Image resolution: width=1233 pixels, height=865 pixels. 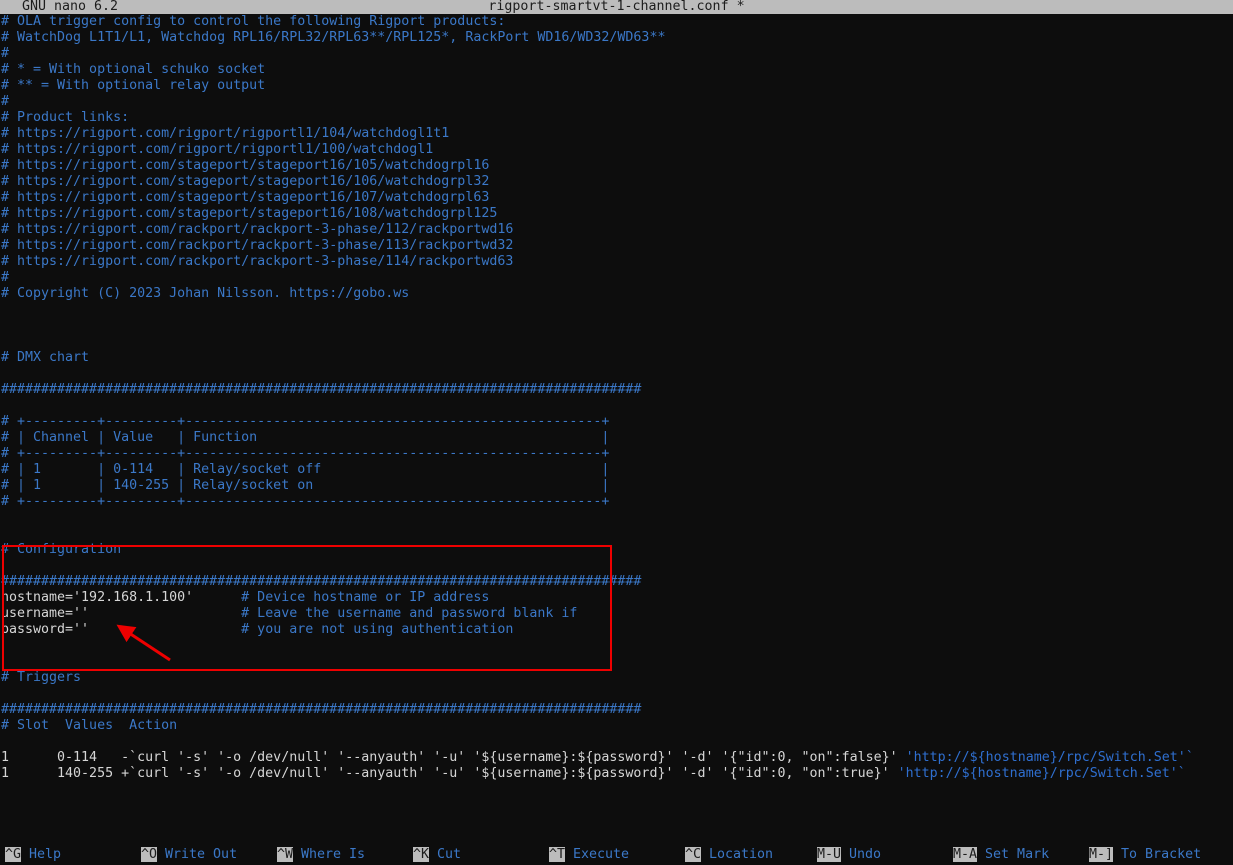 What do you see at coordinates (616, 86) in the screenshot?
I see `editor-line: # ** = With optional relay output` at bounding box center [616, 86].